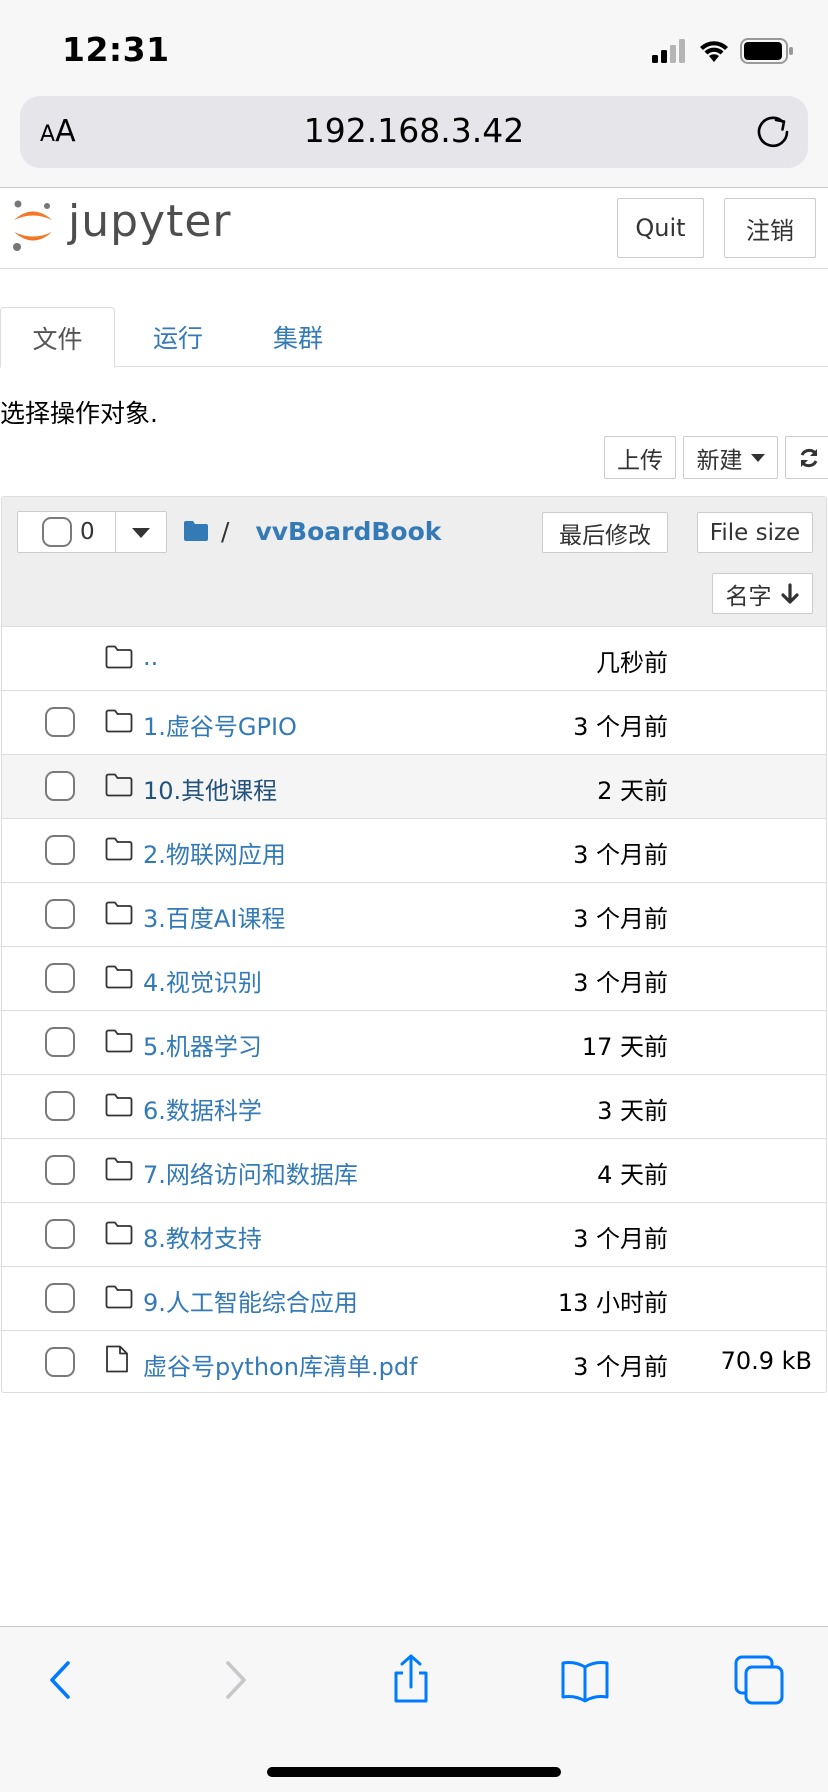 The width and height of the screenshot is (828, 1792). I want to click on item-name: 1.虚谷号GPIO, so click(220, 724).